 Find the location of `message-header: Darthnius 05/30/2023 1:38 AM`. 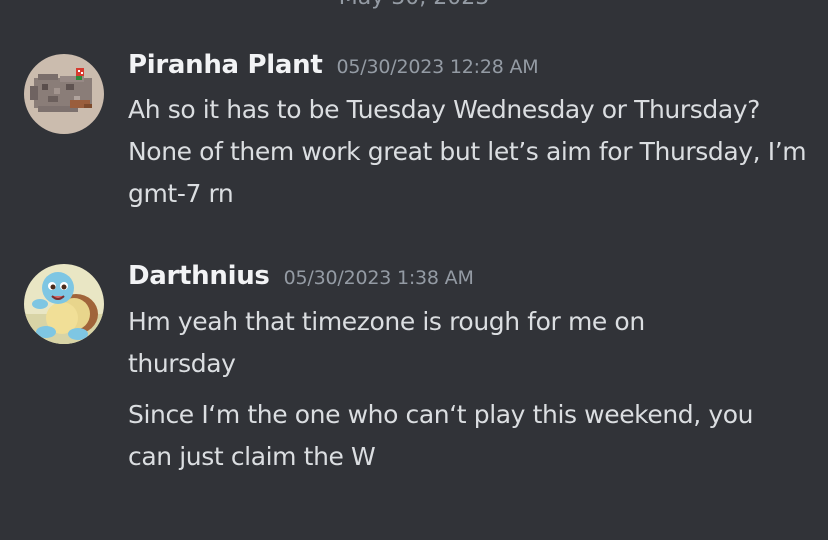

message-header: Darthnius 05/30/2023 1:38 AM is located at coordinates (301, 276).